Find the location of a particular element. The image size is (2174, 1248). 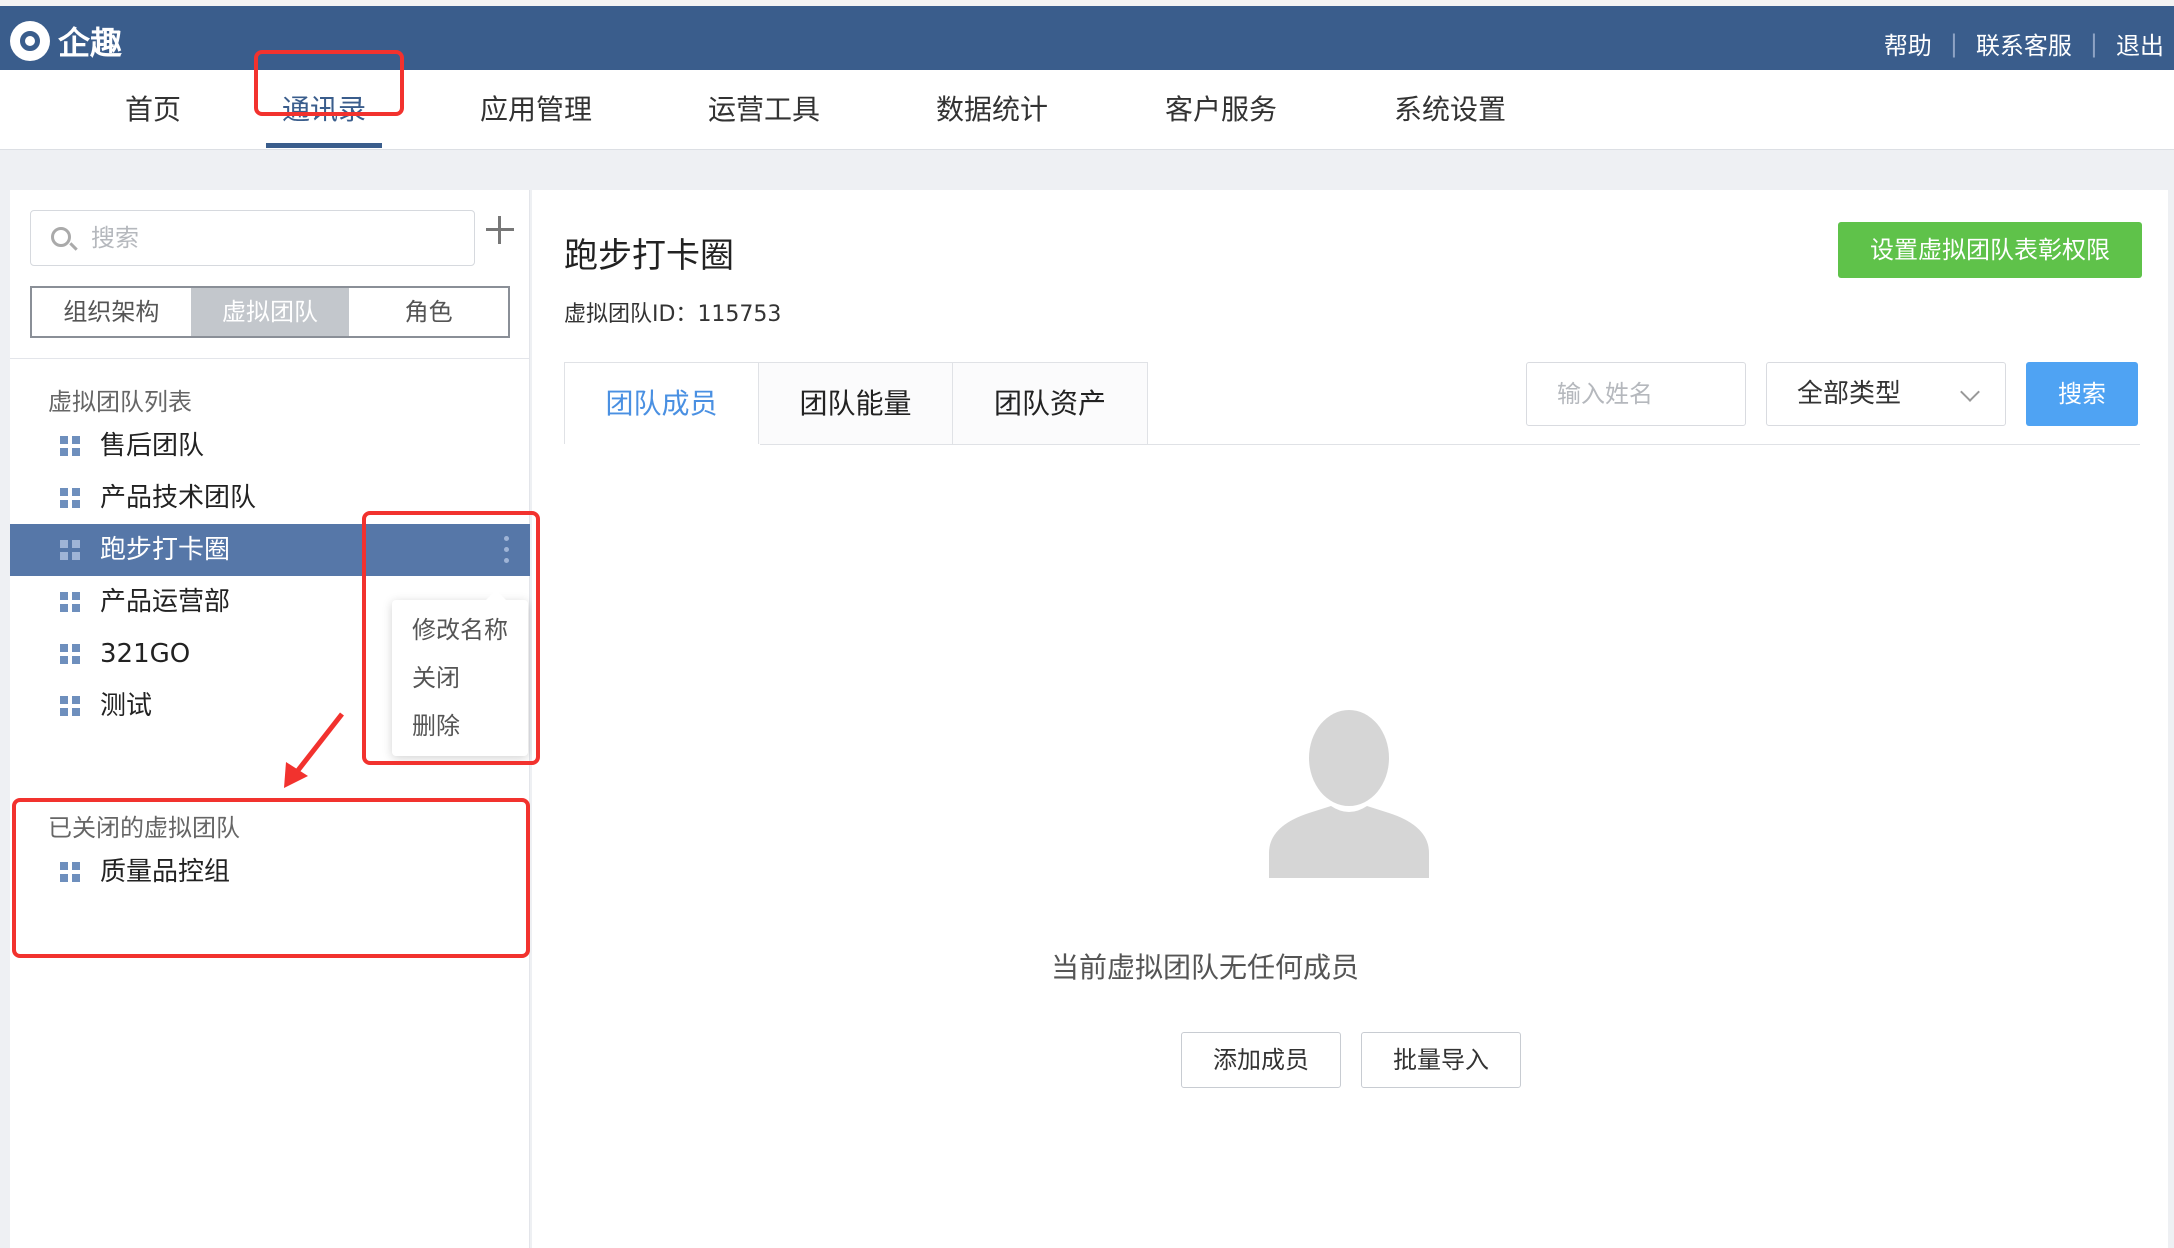

nav-app-management: 应用管理 is located at coordinates (536, 110).